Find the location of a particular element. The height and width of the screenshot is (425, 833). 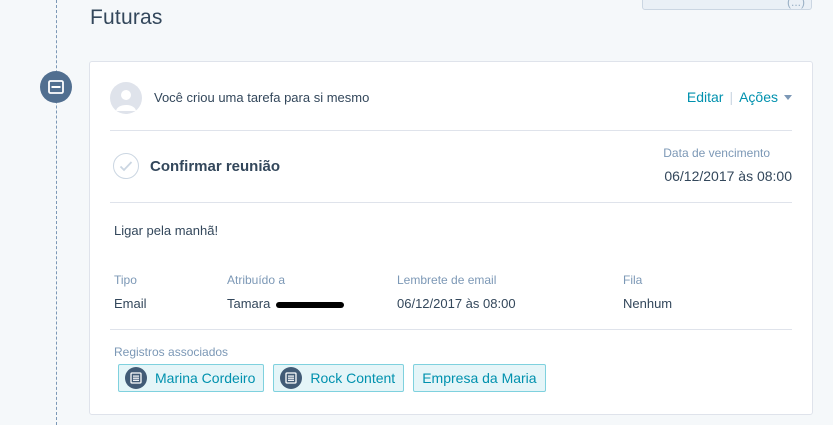

association-label: Marina Cordeiro is located at coordinates (205, 378).